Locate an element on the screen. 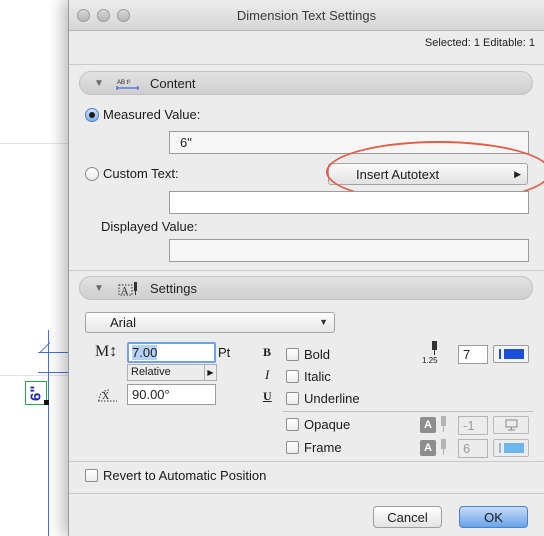  content-section-title: Content is located at coordinates (173, 83).